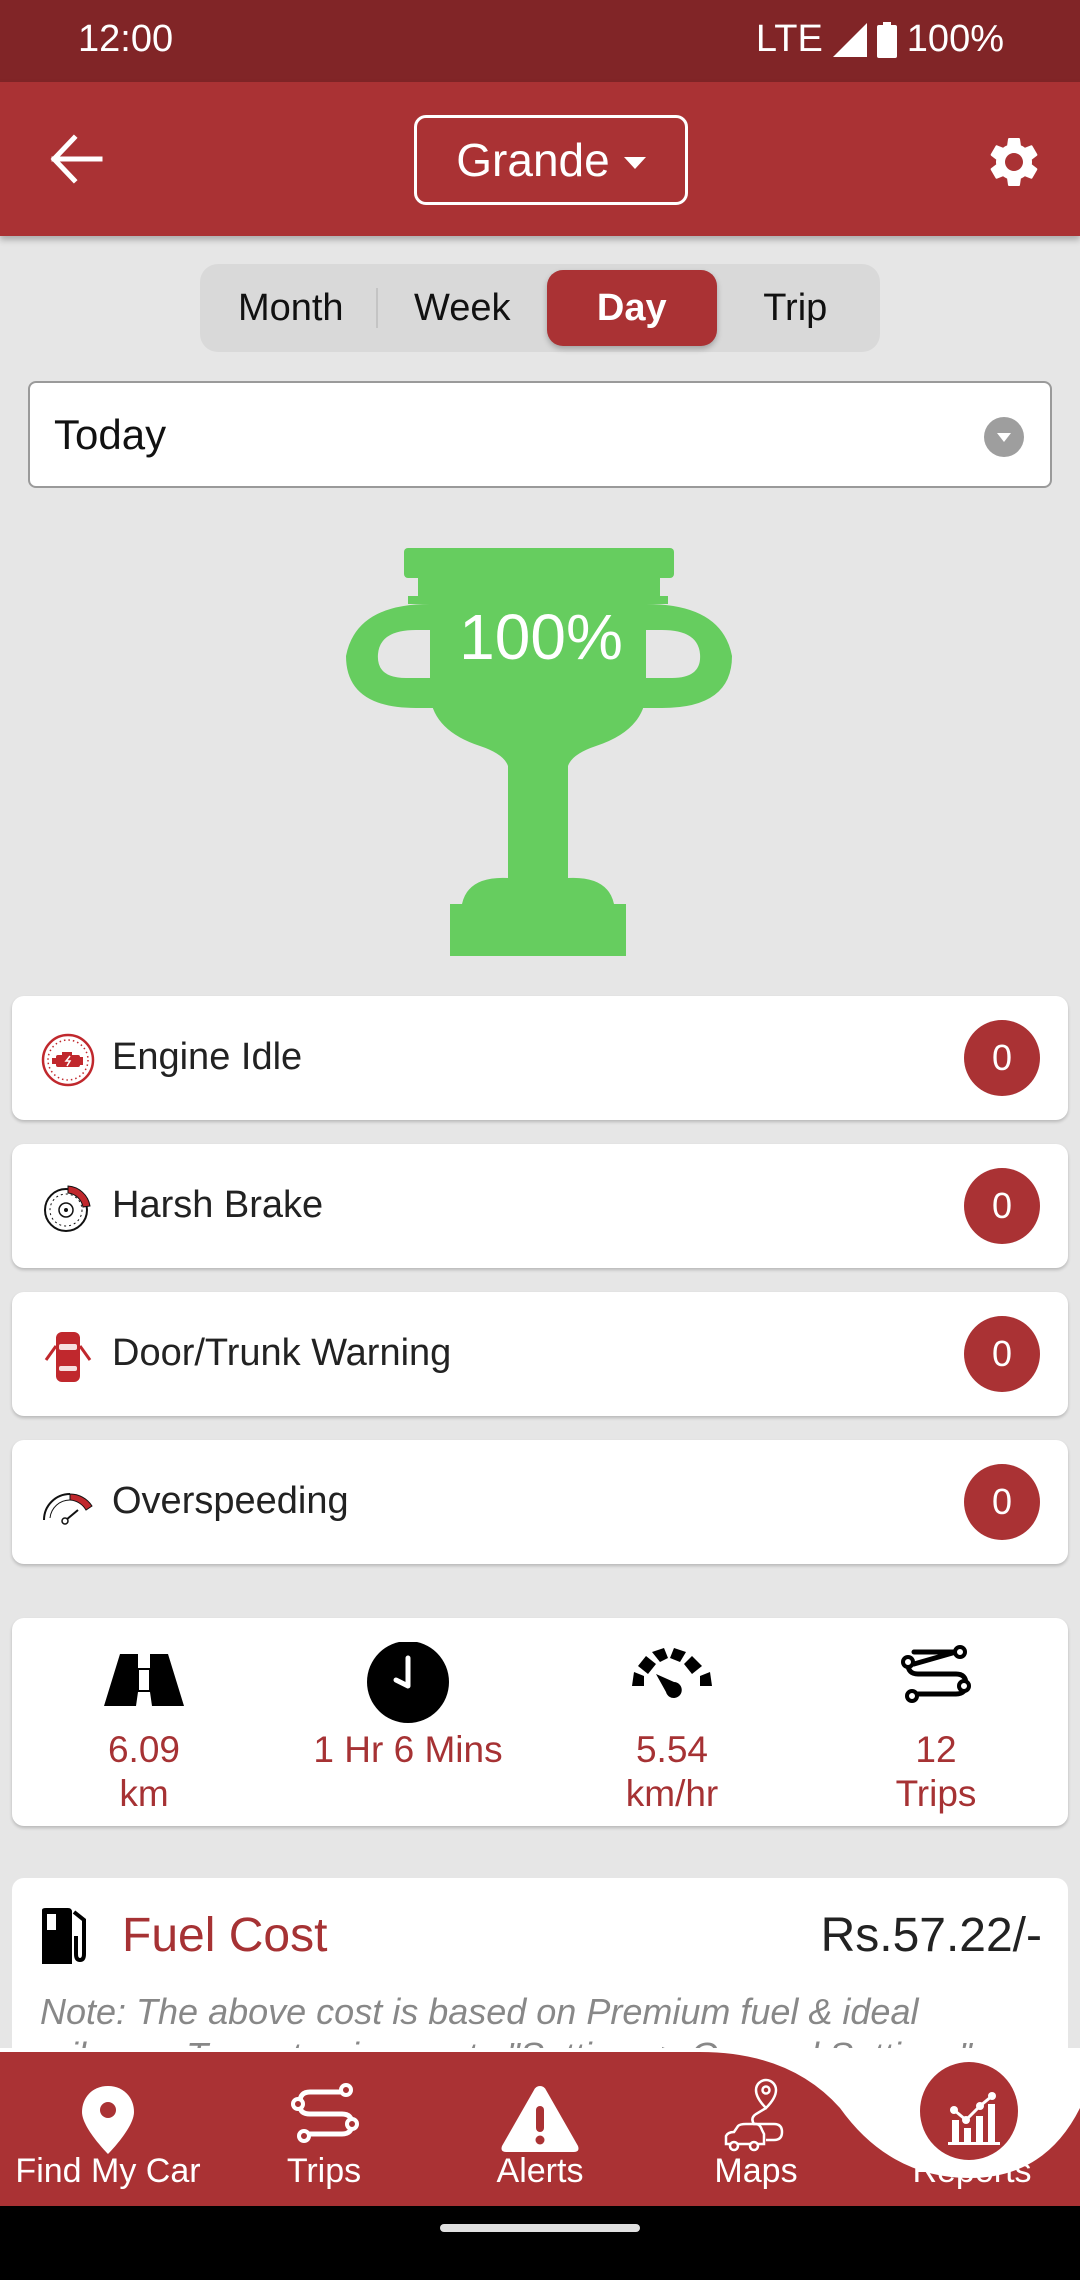 The image size is (1080, 2280). I want to click on bottom-navigation: Find My Car Trips Alerts Maps Reports, so click(540, 2127).